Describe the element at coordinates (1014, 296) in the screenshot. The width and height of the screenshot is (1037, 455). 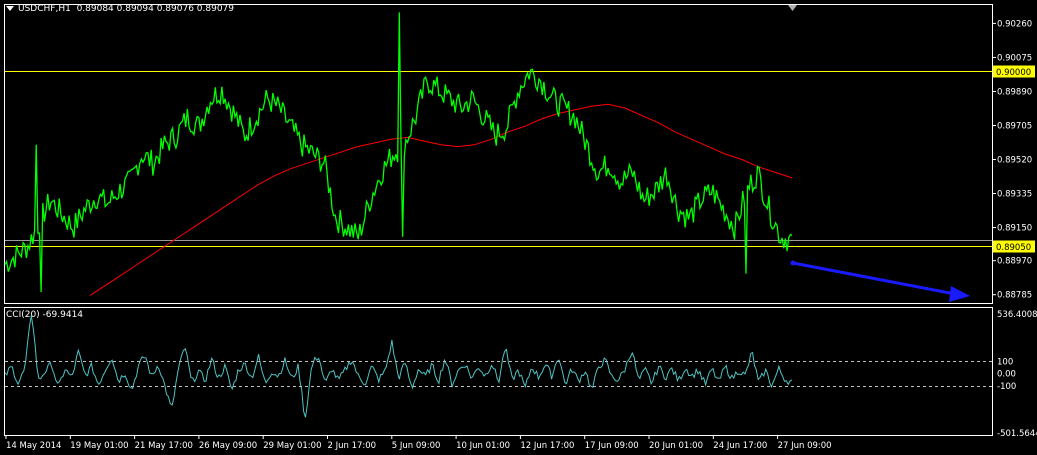
I see `price-tick-label: 0.88785` at that location.